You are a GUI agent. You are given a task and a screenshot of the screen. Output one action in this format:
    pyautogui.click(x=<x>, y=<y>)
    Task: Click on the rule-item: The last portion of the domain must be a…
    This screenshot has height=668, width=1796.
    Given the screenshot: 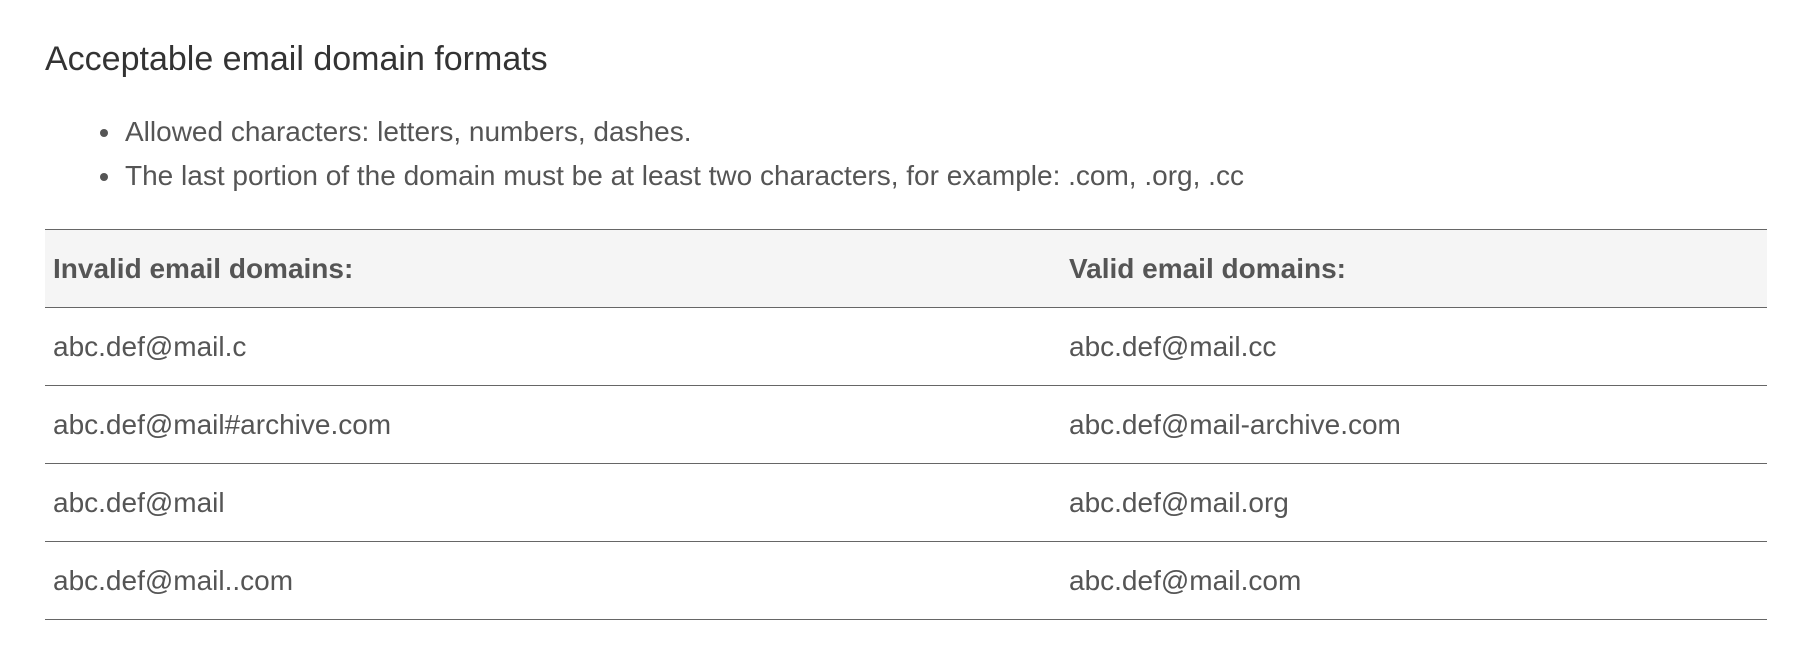 What is the action you would take?
    pyautogui.click(x=672, y=176)
    